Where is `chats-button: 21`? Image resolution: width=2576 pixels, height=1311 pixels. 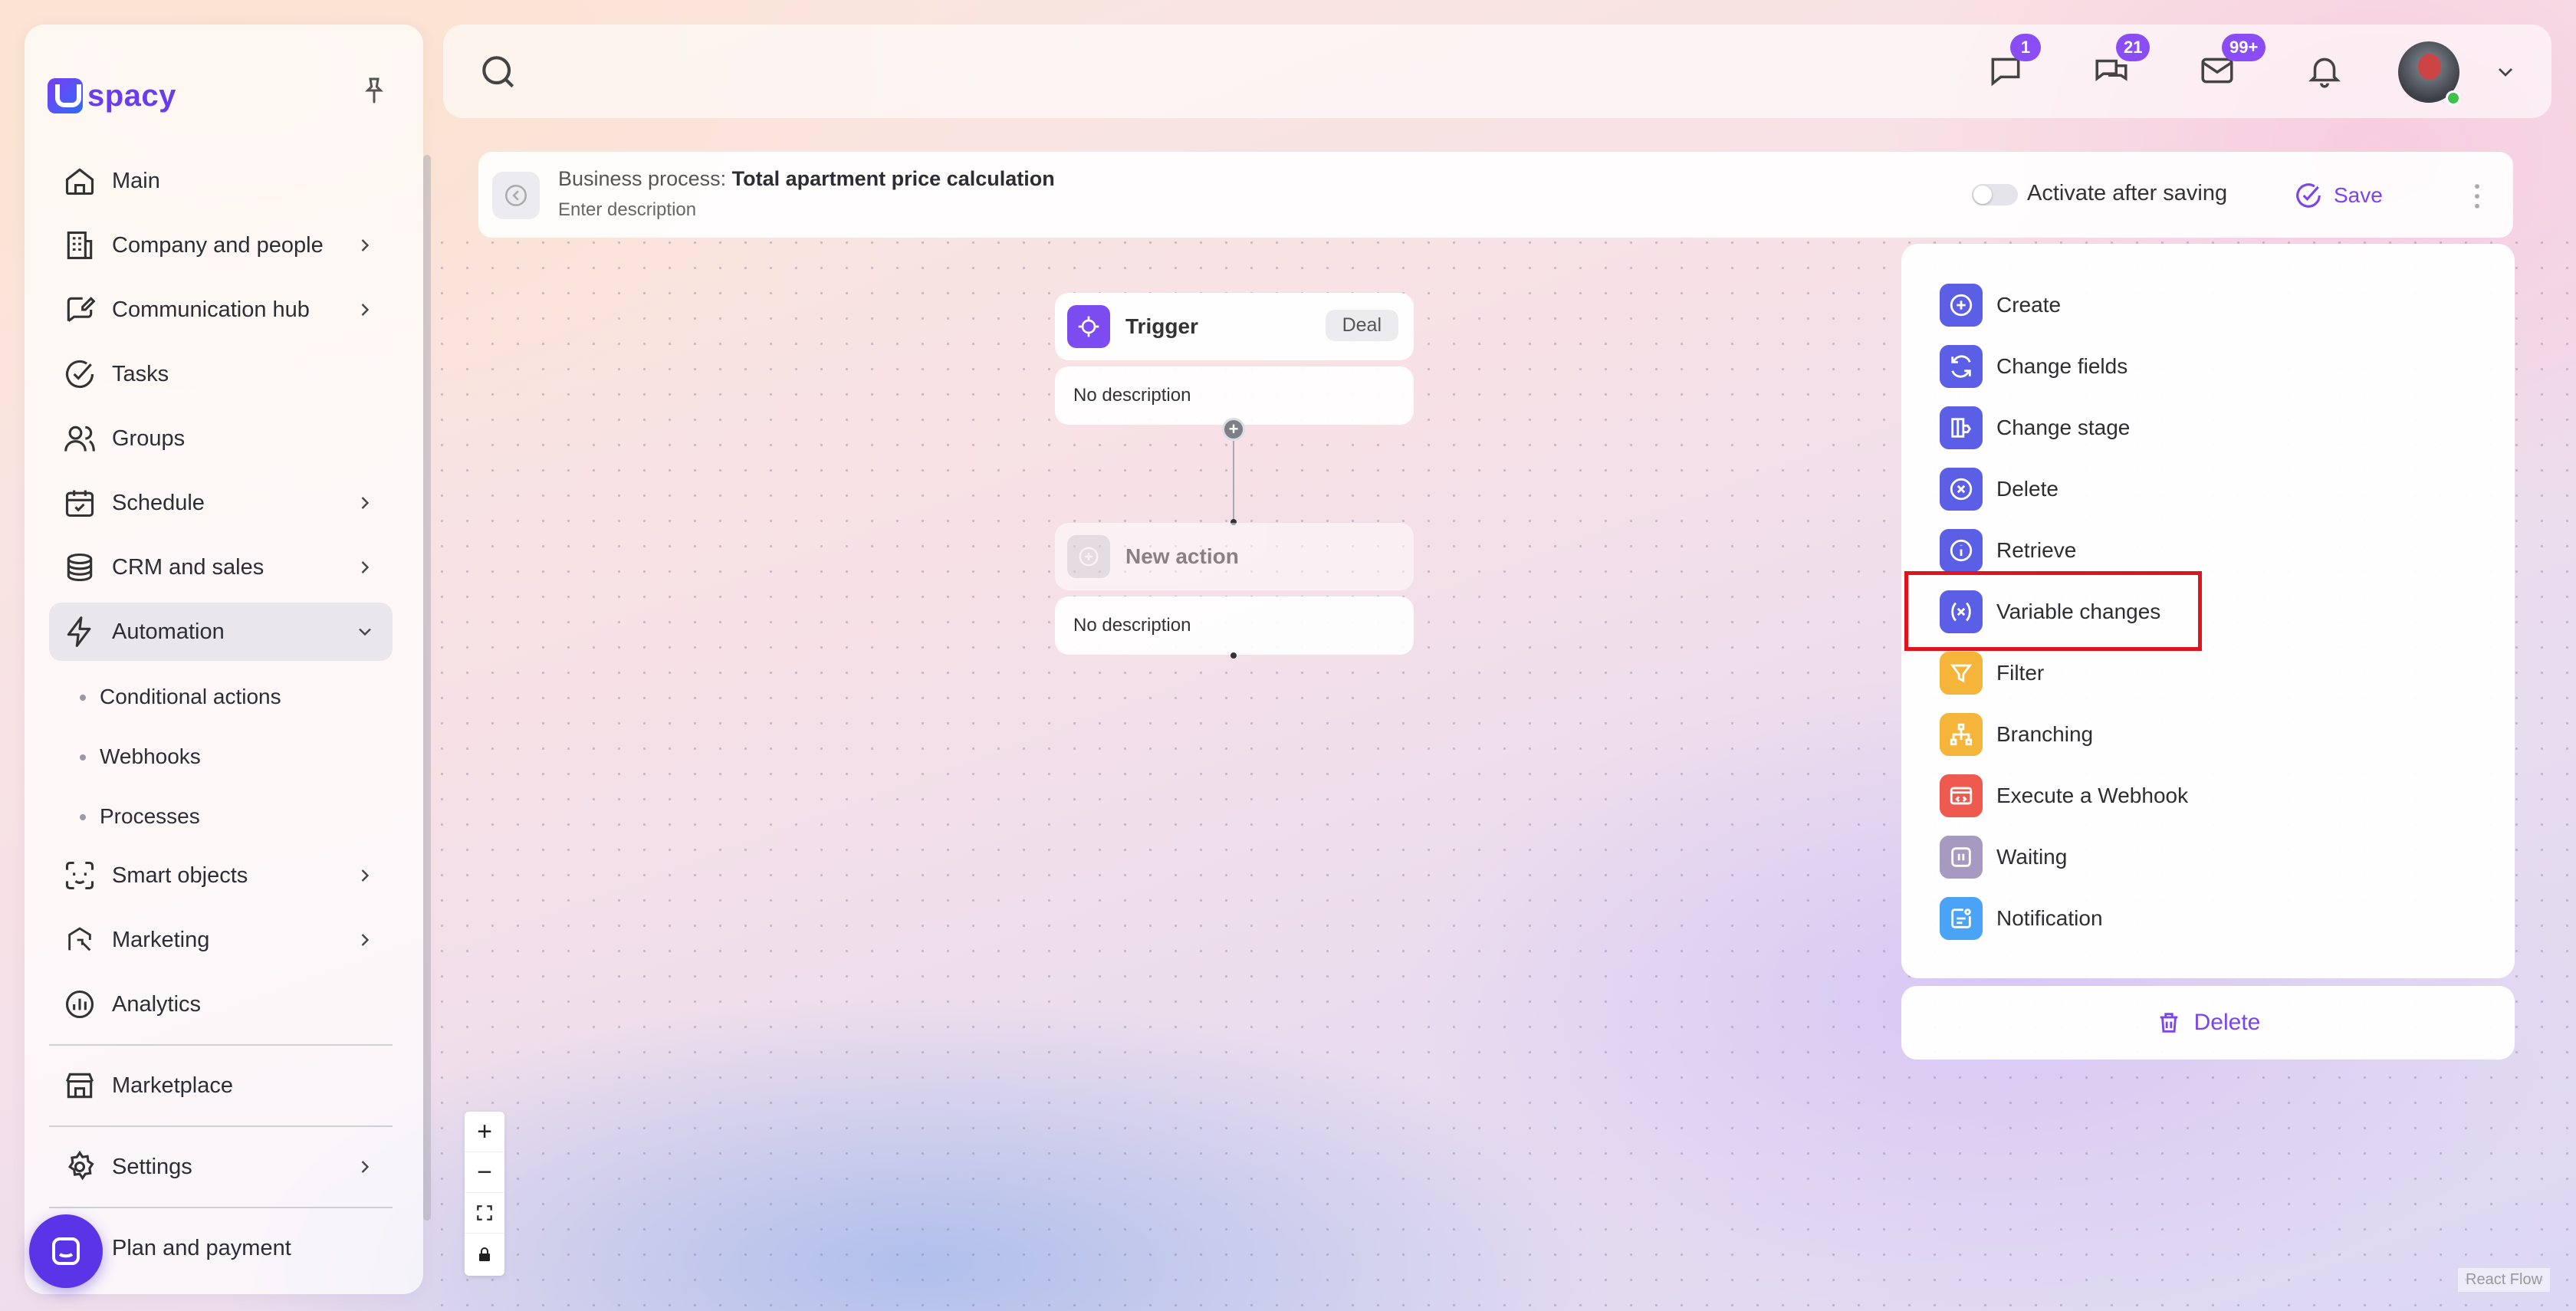
chats-button: 21 is located at coordinates (2120, 63).